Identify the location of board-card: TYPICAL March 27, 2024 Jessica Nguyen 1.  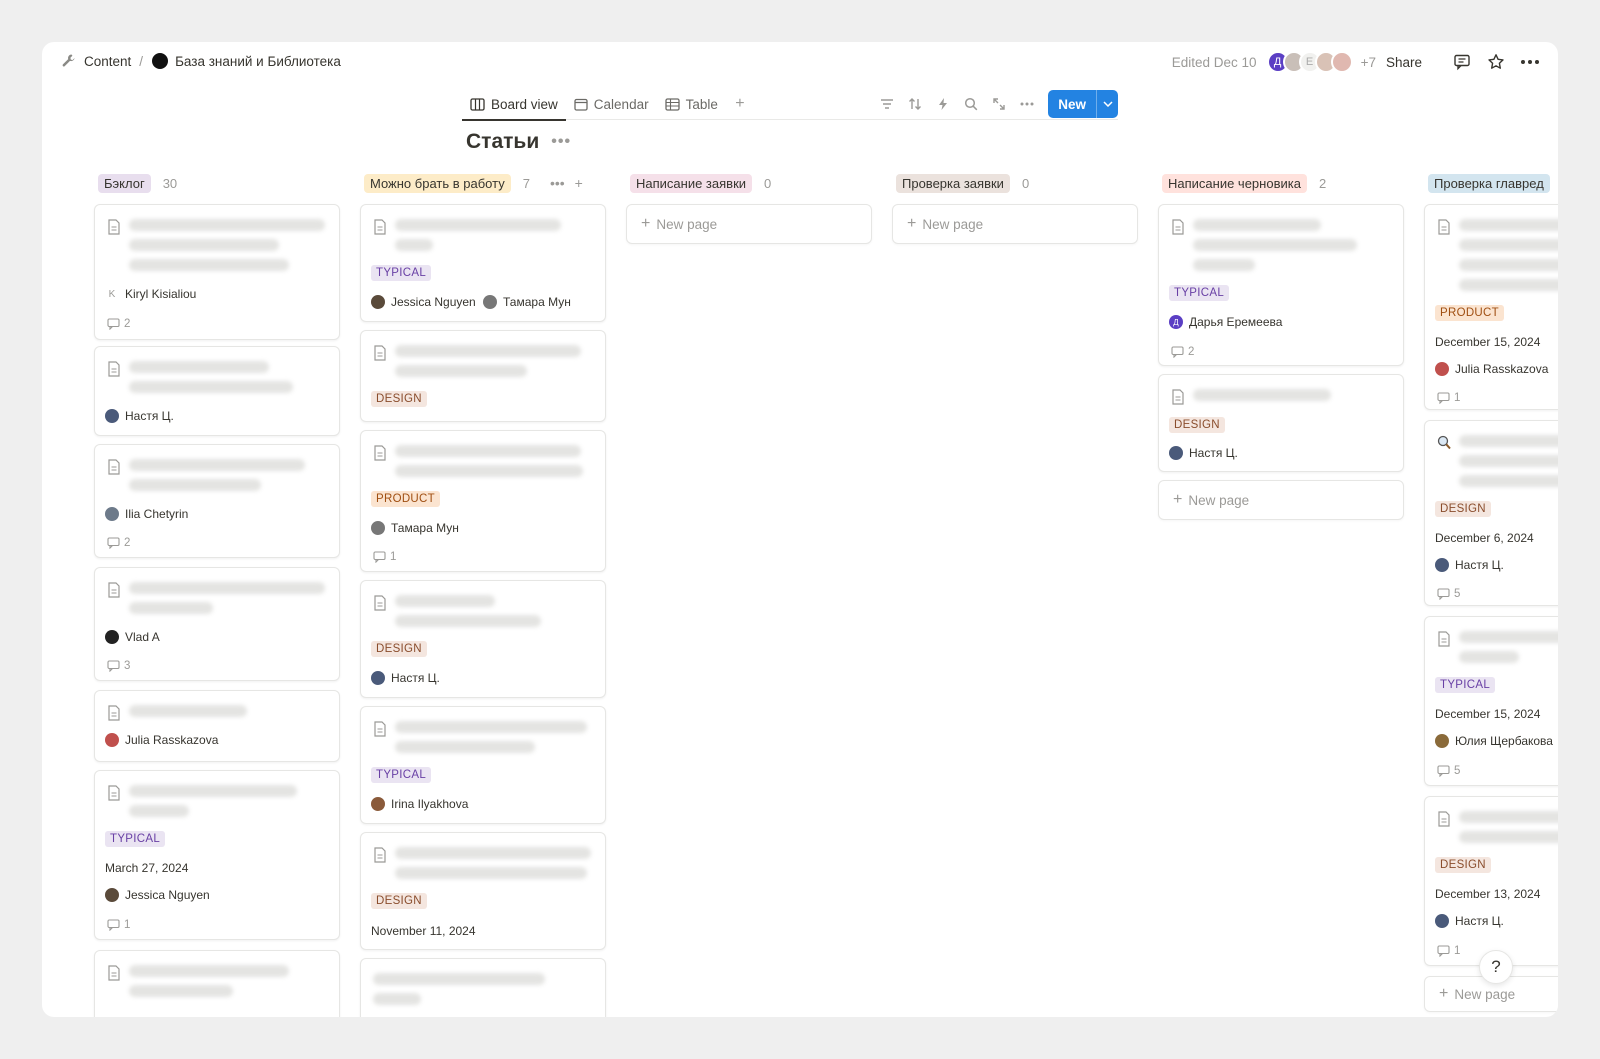
(217, 855).